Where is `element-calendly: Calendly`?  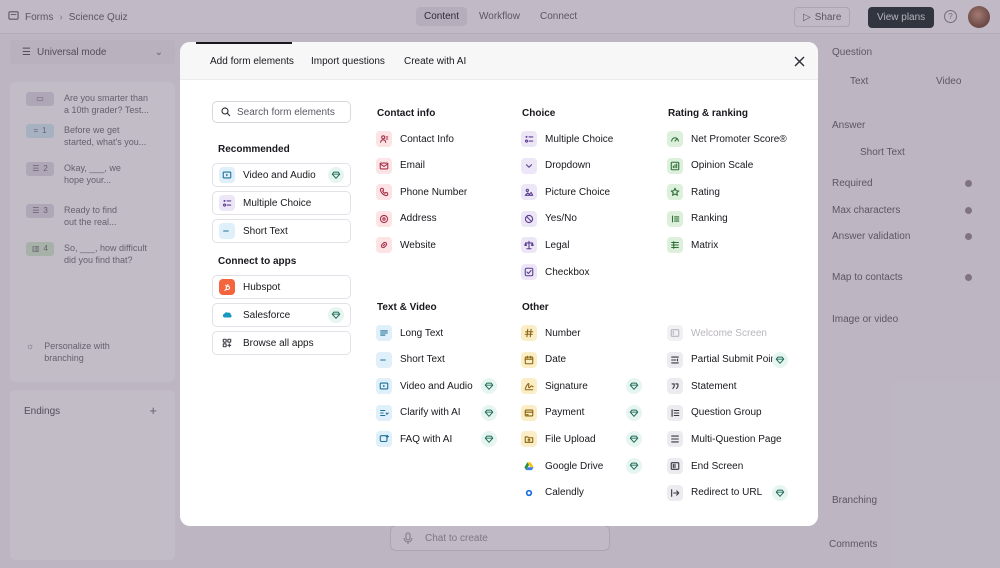 element-calendly: Calendly is located at coordinates (587, 493).